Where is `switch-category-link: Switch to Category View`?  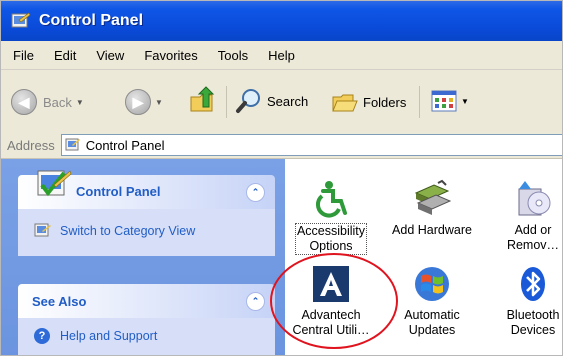 switch-category-link: Switch to Category View is located at coordinates (114, 231).